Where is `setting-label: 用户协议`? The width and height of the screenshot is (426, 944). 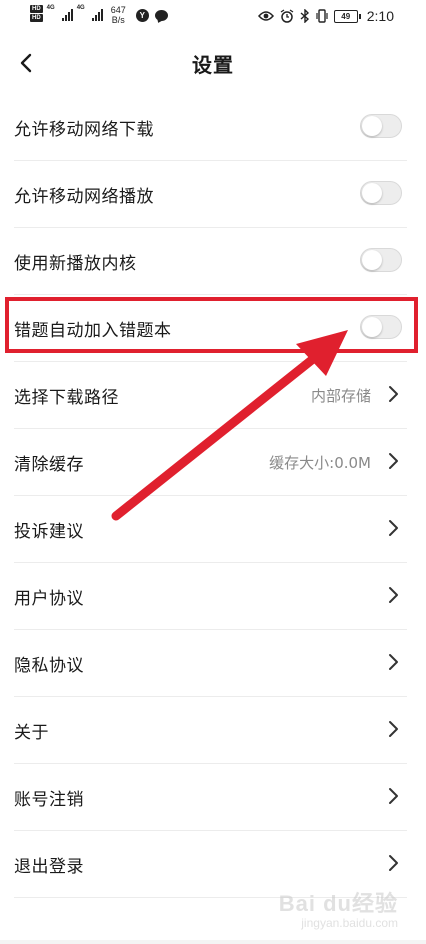 setting-label: 用户协议 is located at coordinates (49, 599).